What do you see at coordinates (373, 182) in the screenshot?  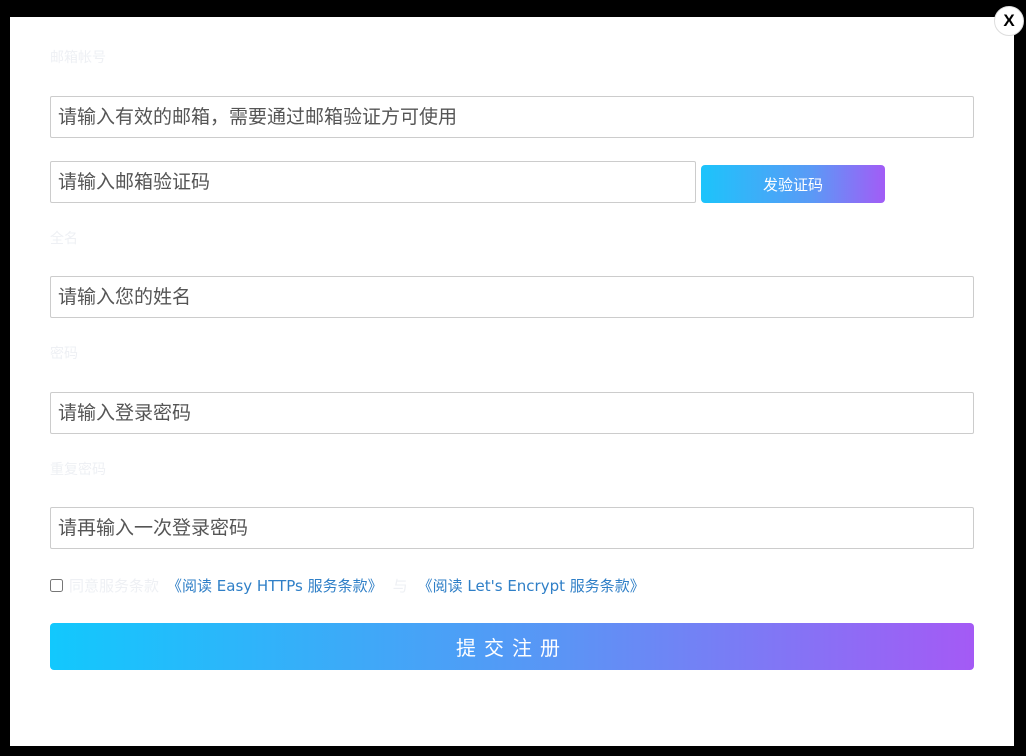 I see `verification-code-input` at bounding box center [373, 182].